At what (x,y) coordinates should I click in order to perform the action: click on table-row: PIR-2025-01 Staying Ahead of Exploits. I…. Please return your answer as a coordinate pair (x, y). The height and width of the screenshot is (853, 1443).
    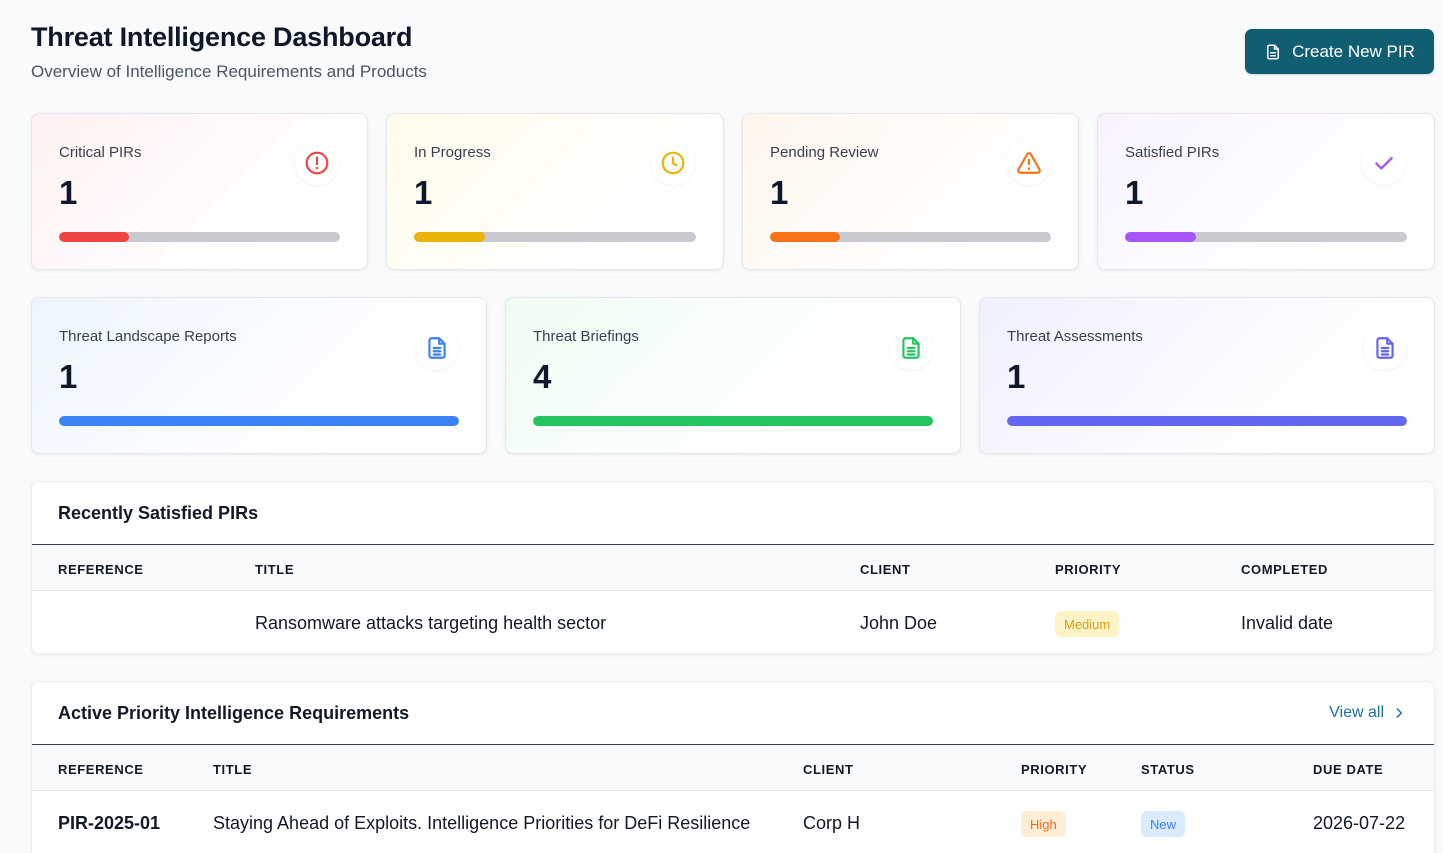
    Looking at the image, I should click on (733, 822).